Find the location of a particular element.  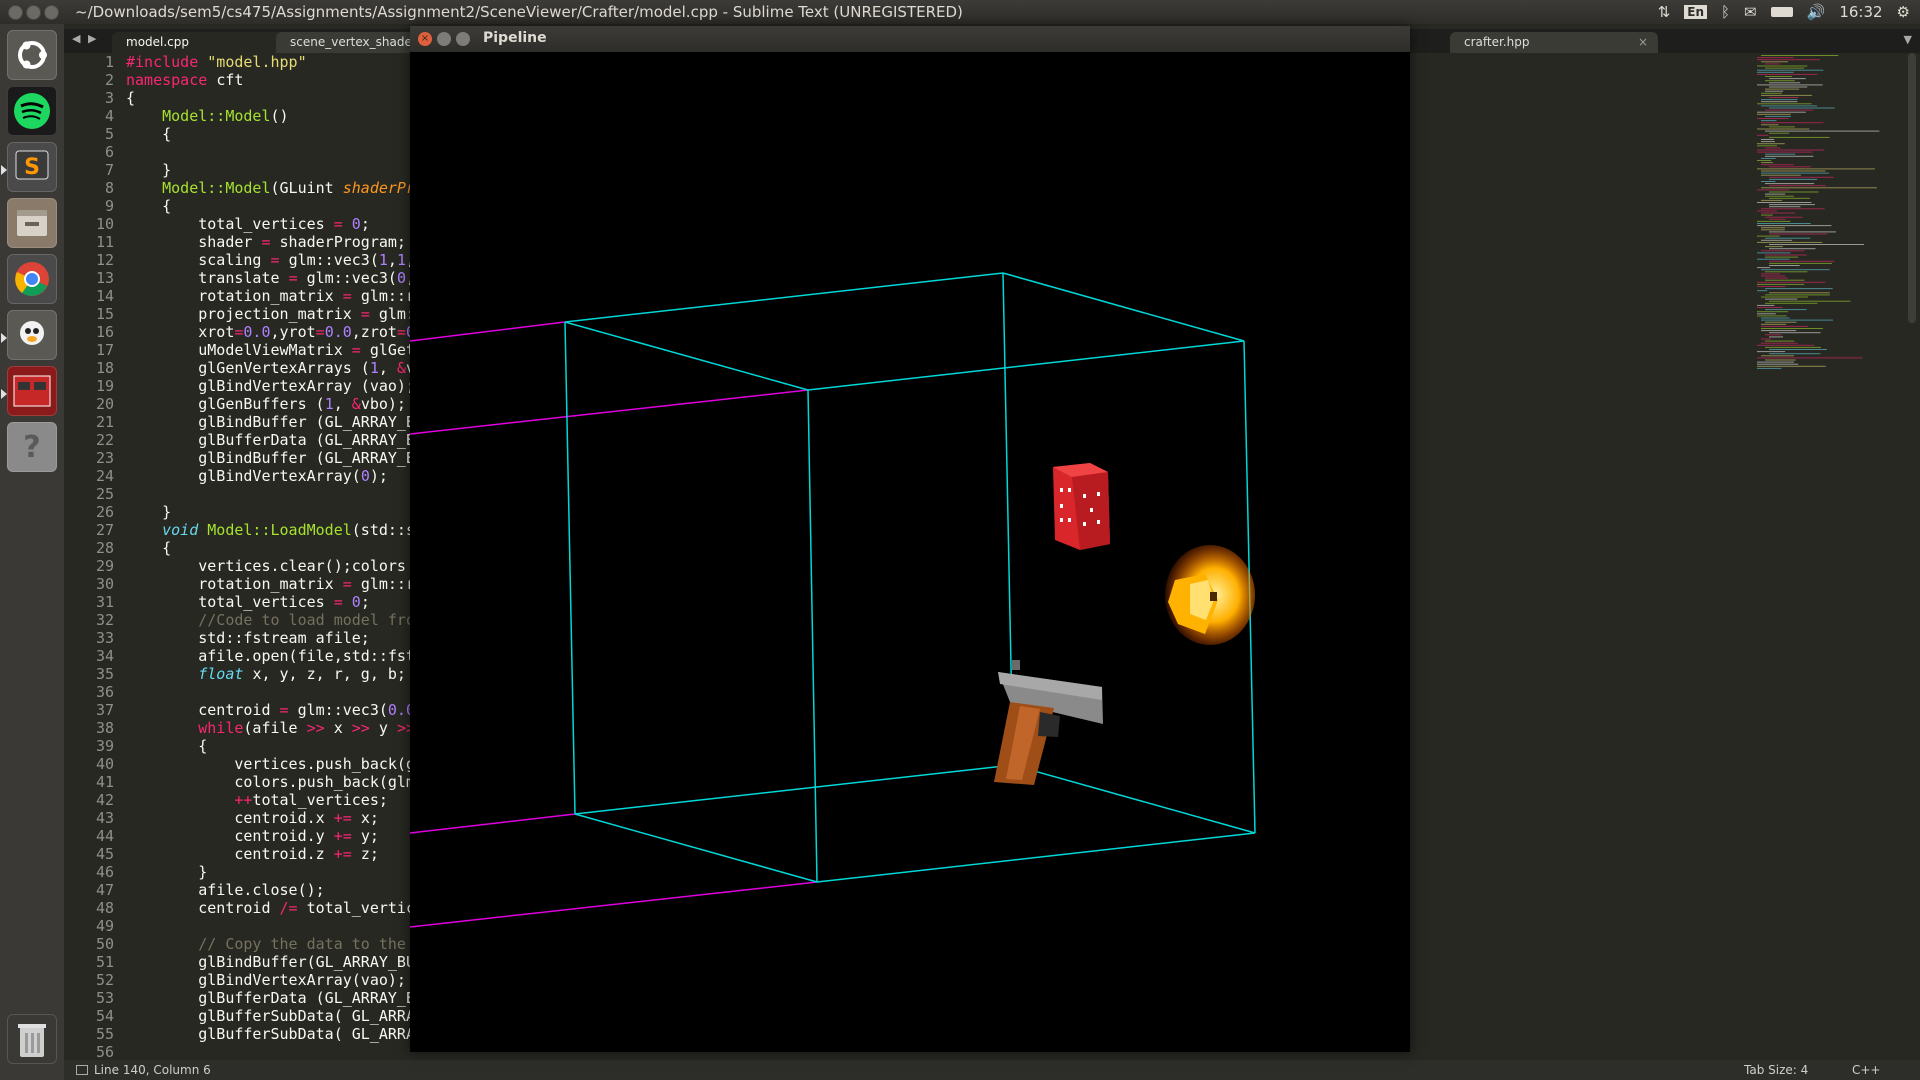

code-line: std::fstream afile; is located at coordinates (276, 638).